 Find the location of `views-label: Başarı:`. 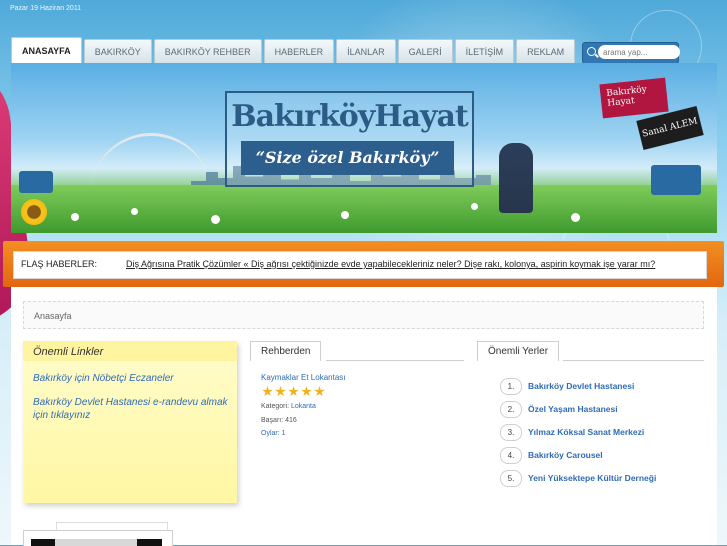

views-label: Başarı: is located at coordinates (272, 420).